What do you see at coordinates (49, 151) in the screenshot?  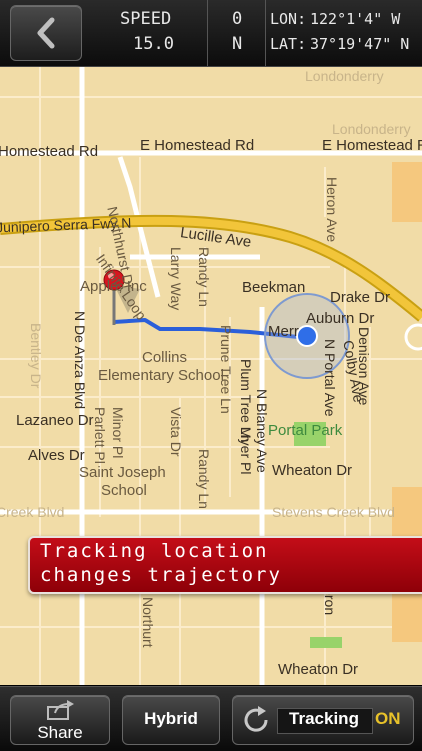 I see `map-label: Homestead Rd` at bounding box center [49, 151].